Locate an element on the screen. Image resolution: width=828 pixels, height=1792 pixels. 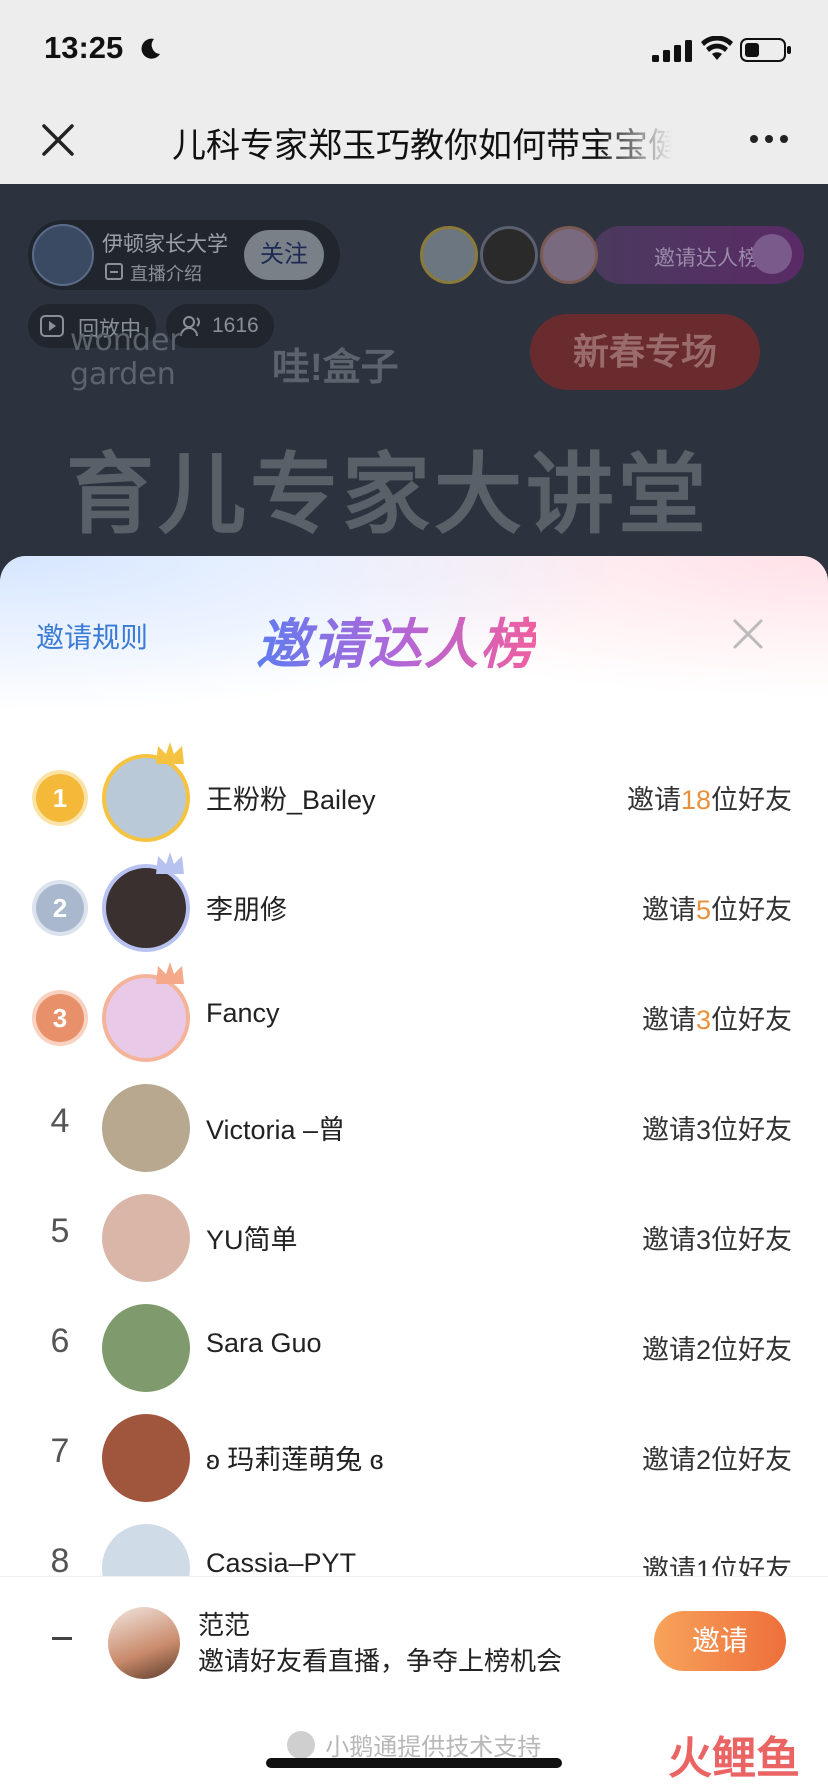
home-indicator is located at coordinates (414, 1763).